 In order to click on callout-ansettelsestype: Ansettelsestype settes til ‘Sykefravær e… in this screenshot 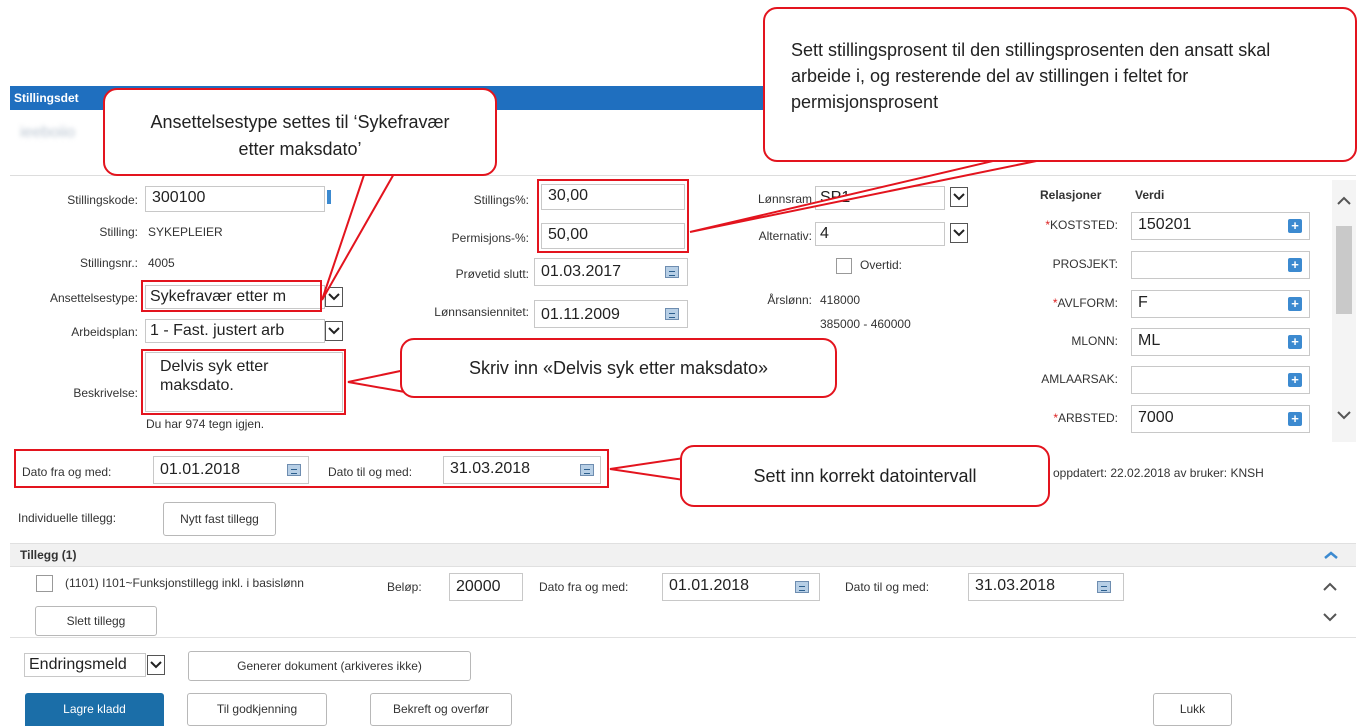, I will do `click(300, 132)`.